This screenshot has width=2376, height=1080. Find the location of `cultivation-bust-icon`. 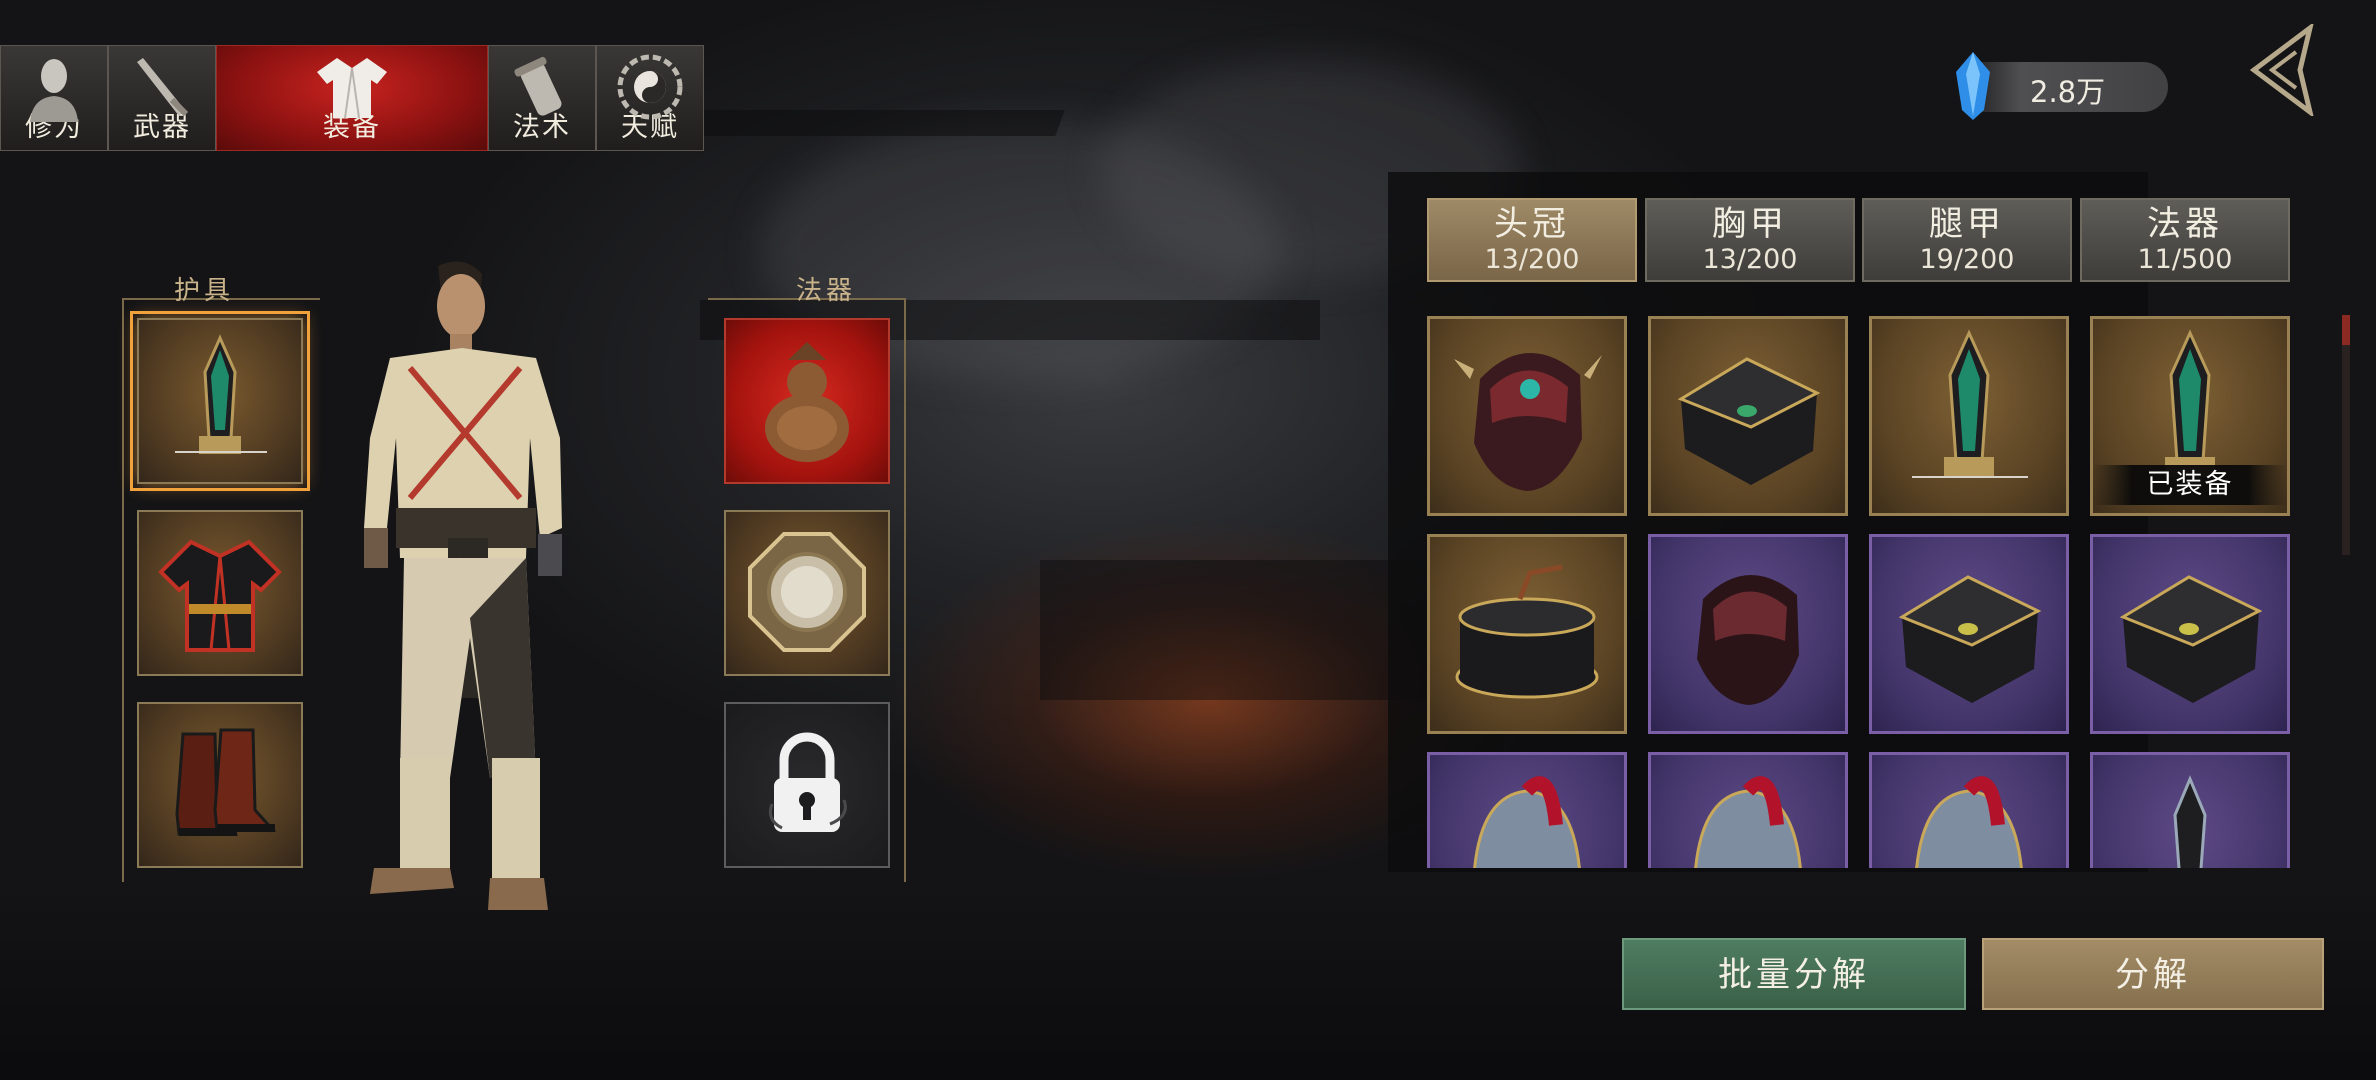

cultivation-bust-icon is located at coordinates (54, 90).